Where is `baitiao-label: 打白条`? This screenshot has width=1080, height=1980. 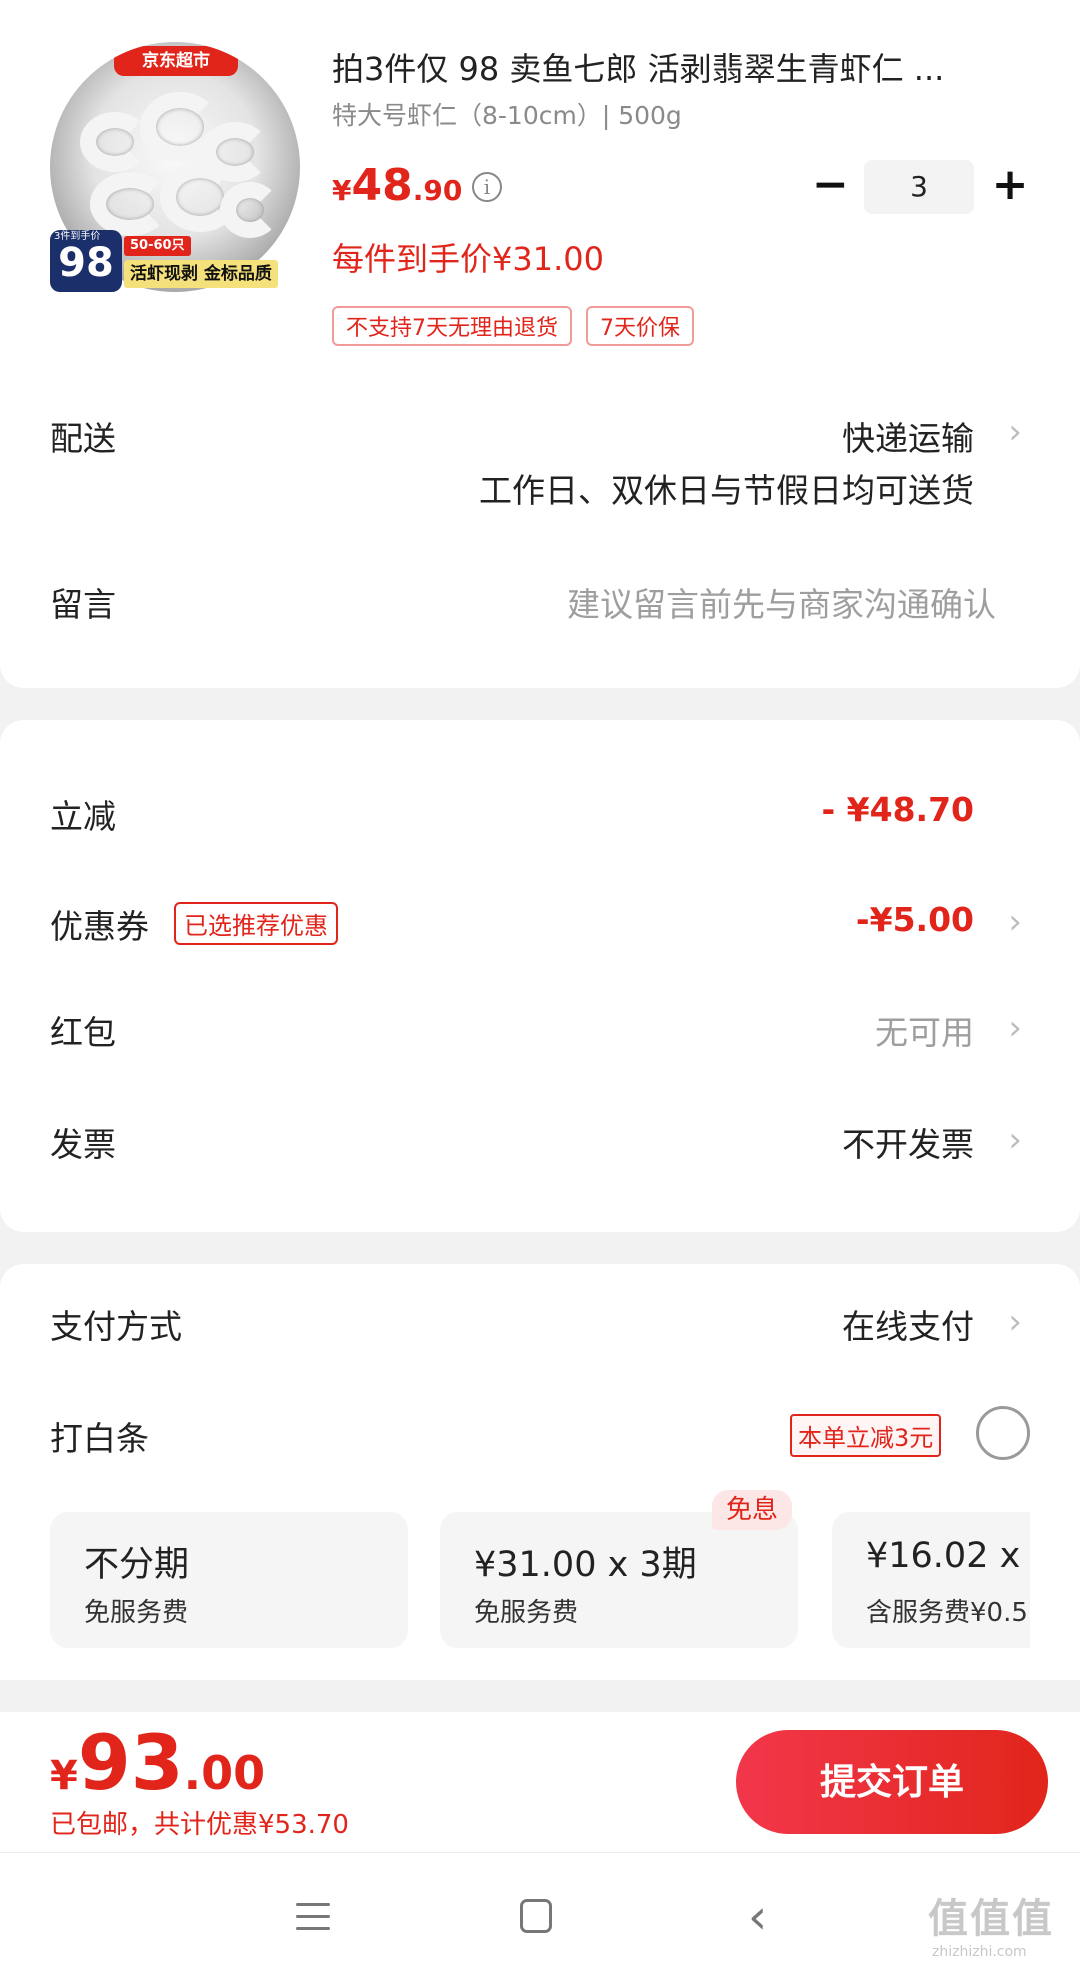
baitiao-label: 打白条 is located at coordinates (99, 1438).